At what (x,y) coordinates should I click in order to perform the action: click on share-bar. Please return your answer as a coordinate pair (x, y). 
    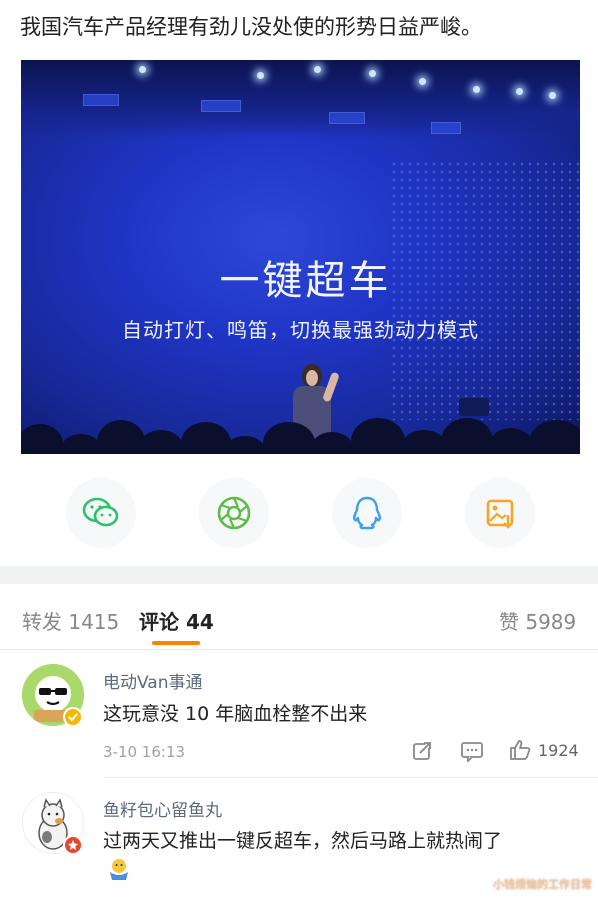
    Looking at the image, I should click on (299, 514).